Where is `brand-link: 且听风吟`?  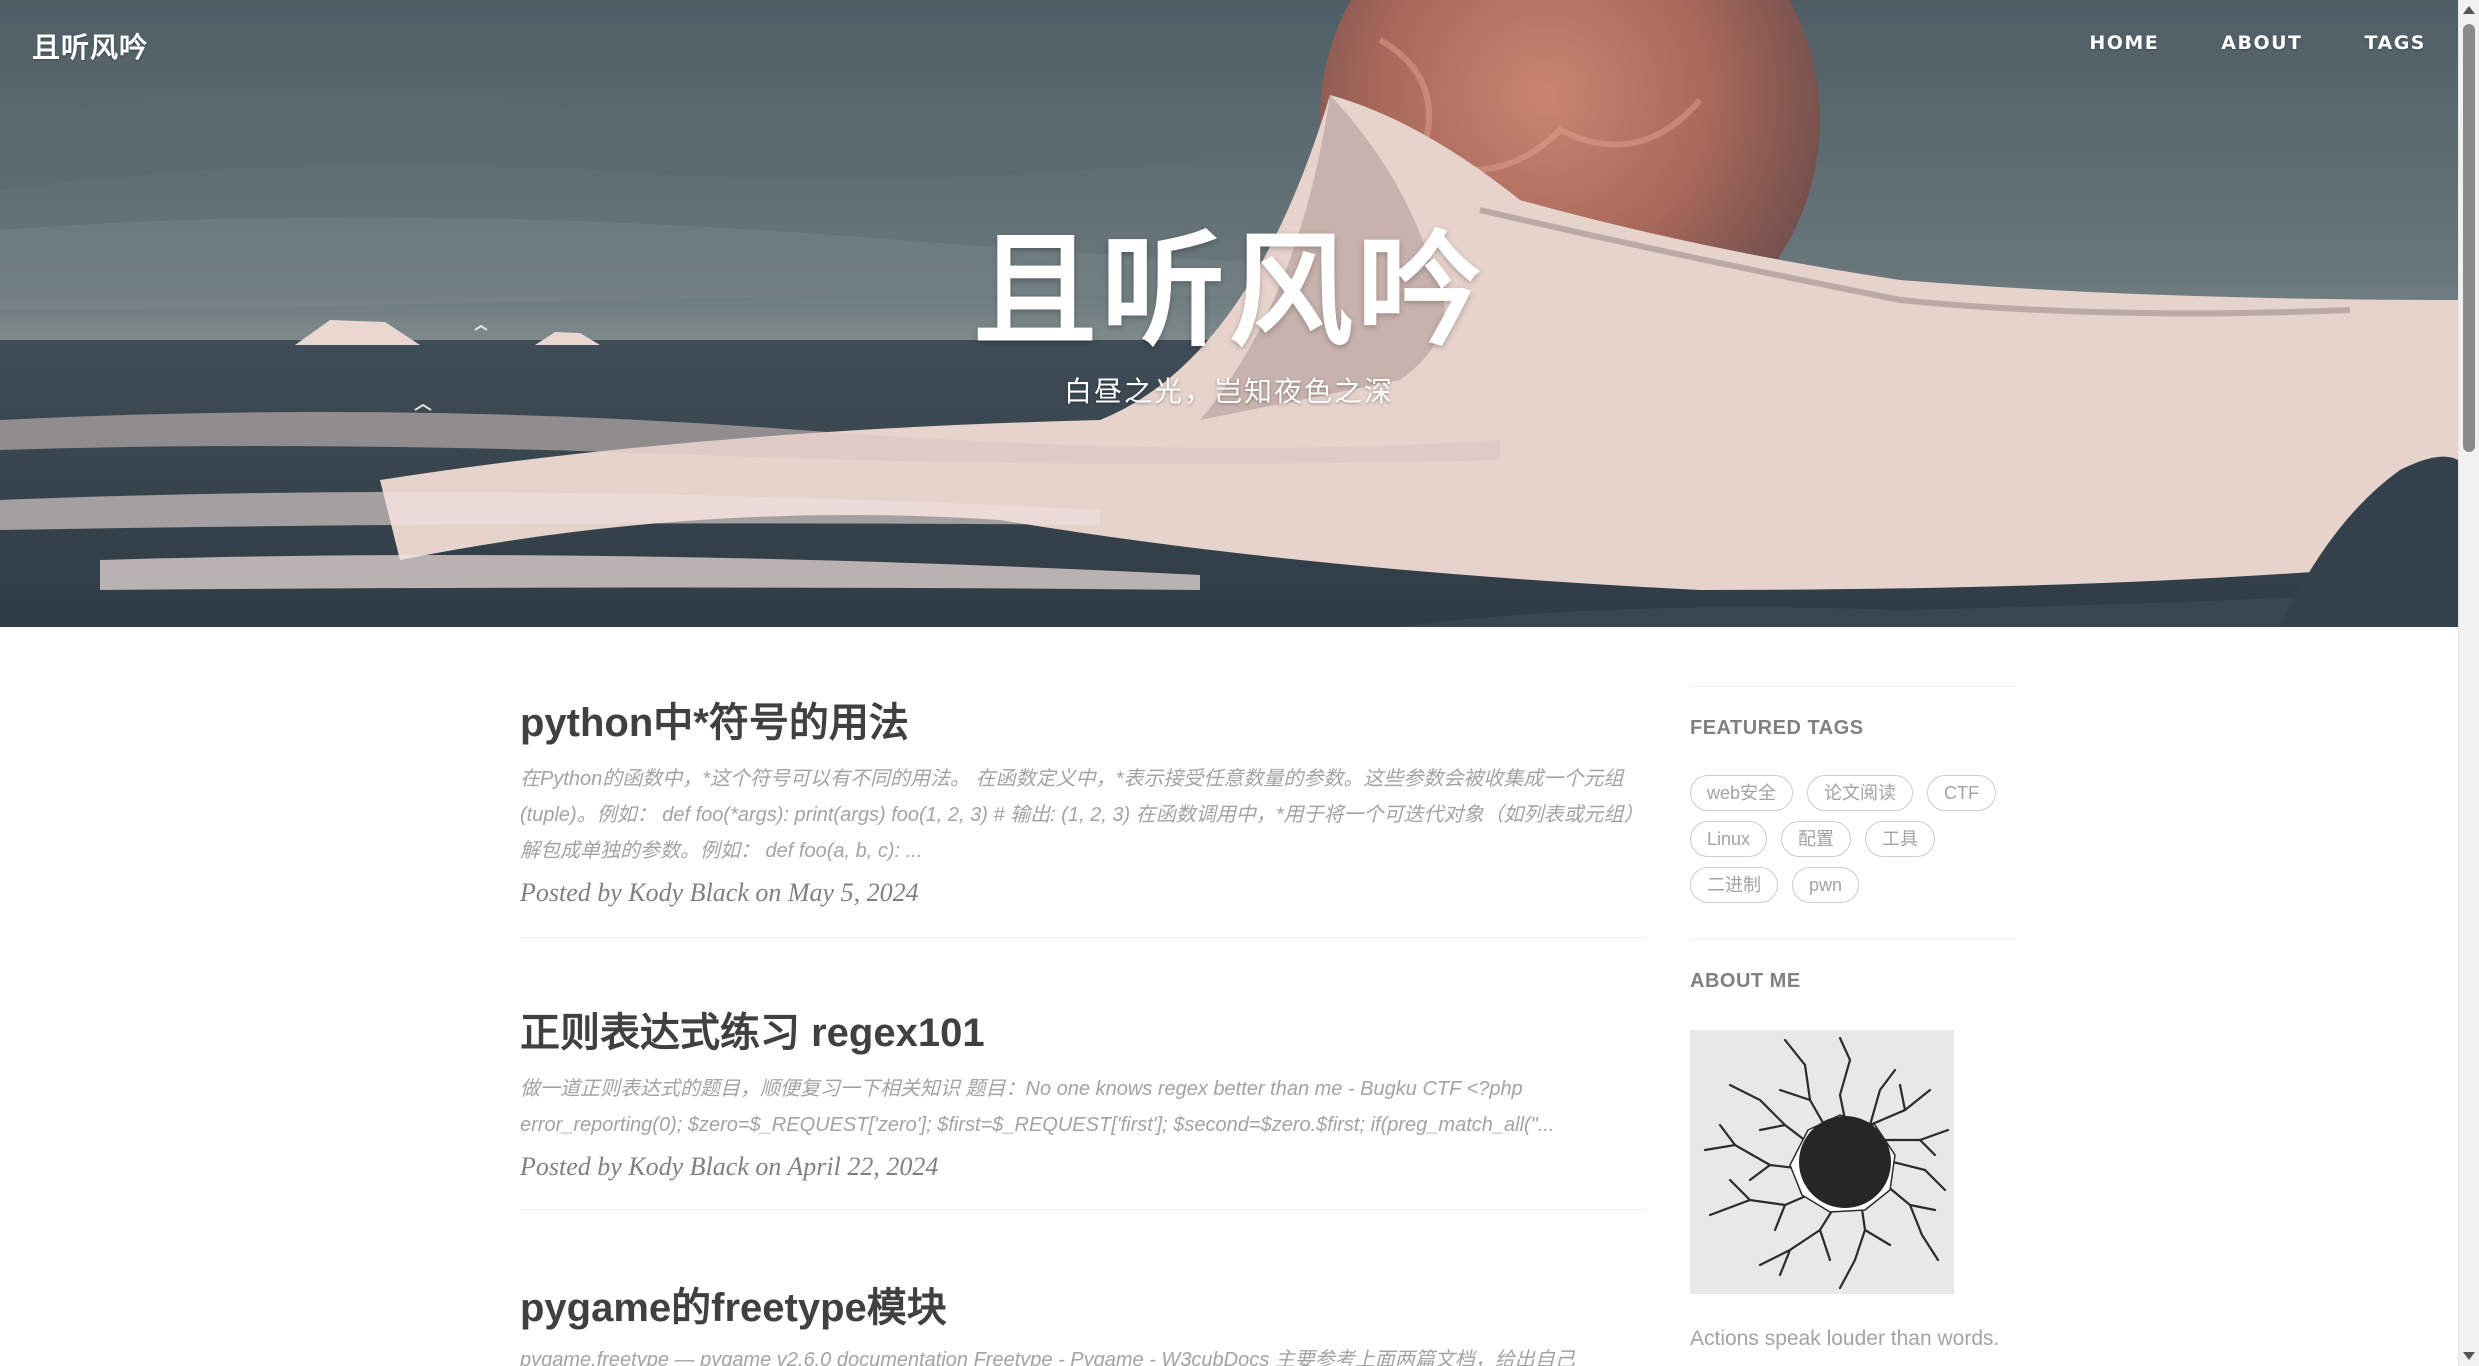 brand-link: 且听风吟 is located at coordinates (90, 46).